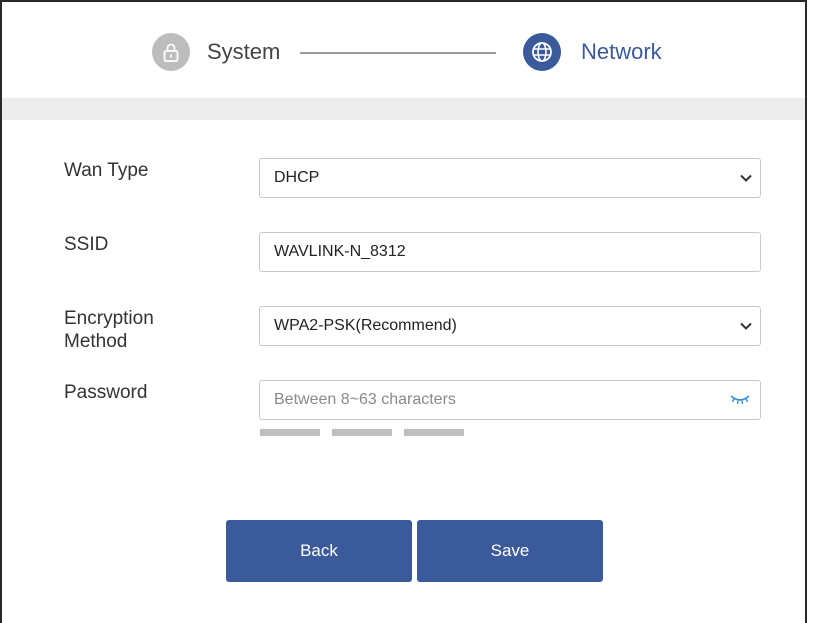  What do you see at coordinates (109, 330) in the screenshot?
I see `encryption-method-label: Encryption Method` at bounding box center [109, 330].